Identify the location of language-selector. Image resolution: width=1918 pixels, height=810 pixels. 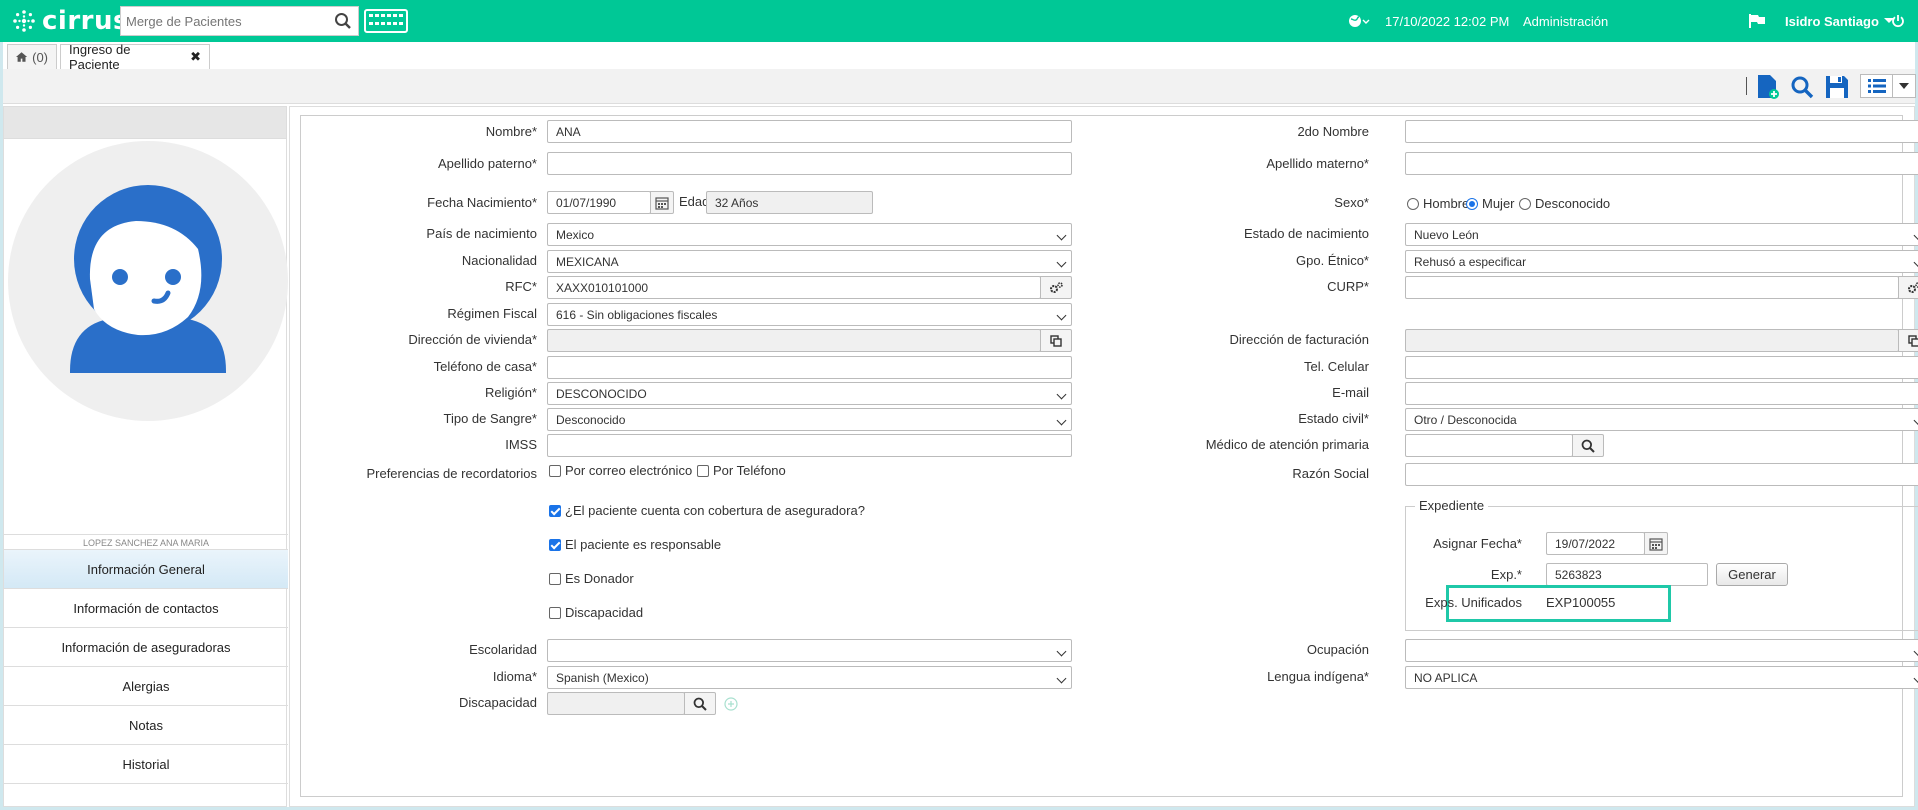
(1359, 21).